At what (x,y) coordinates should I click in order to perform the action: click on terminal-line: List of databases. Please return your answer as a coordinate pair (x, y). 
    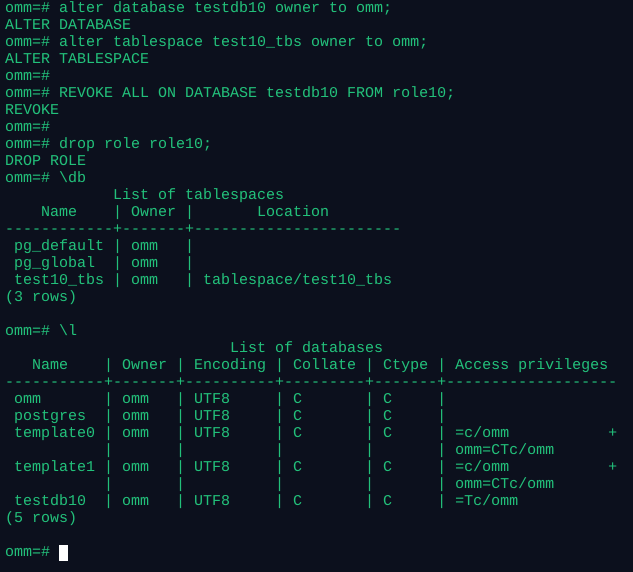
    Looking at the image, I should click on (306, 348).